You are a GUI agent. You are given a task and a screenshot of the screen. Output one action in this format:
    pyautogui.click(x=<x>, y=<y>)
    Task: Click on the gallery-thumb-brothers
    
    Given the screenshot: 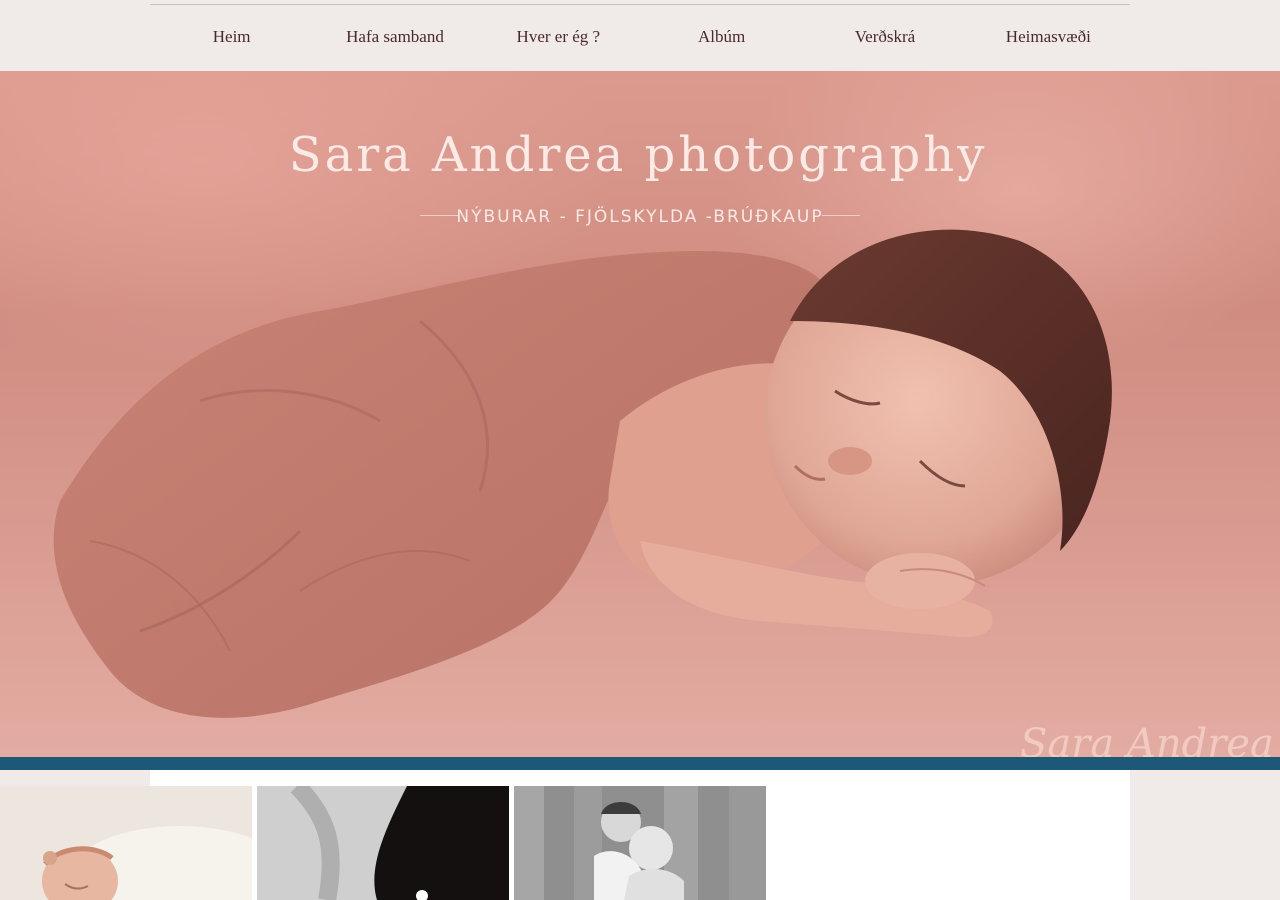 What is the action you would take?
    pyautogui.click(x=640, y=843)
    